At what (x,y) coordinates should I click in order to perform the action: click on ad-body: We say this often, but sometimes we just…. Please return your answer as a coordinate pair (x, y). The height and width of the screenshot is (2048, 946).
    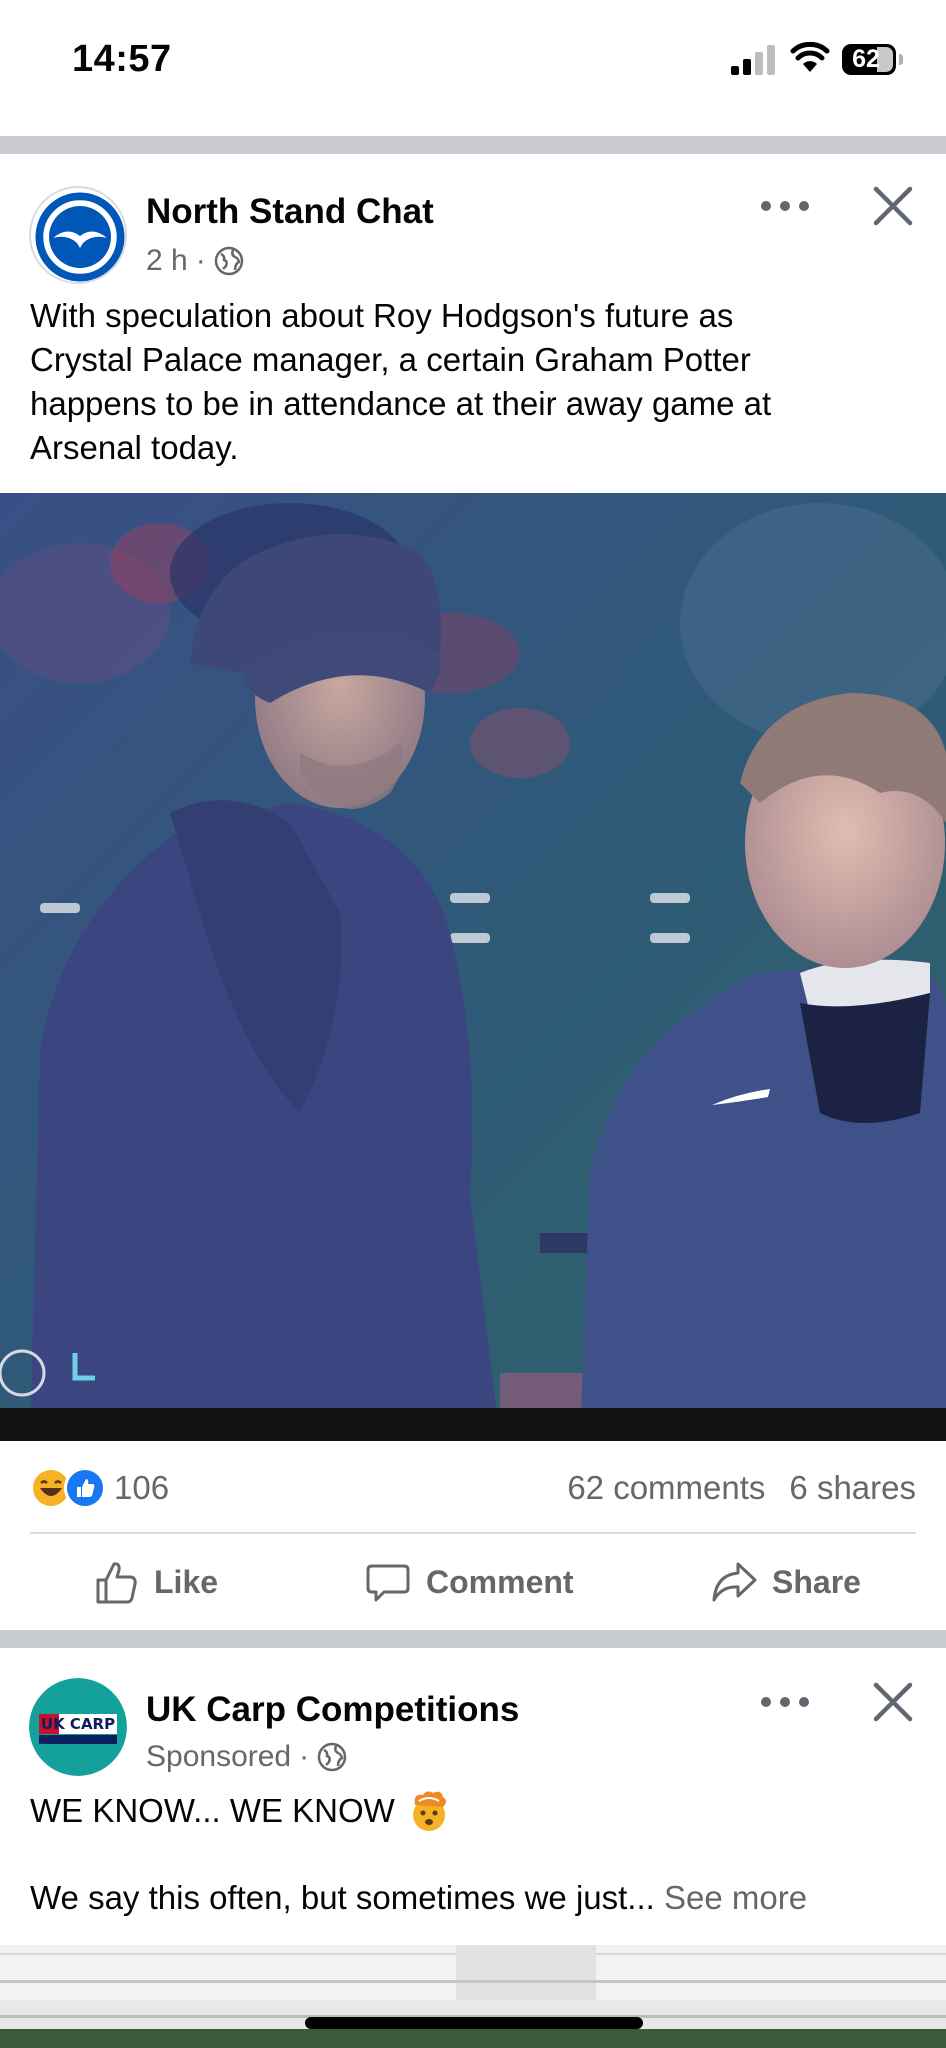
    Looking at the image, I should click on (418, 1898).